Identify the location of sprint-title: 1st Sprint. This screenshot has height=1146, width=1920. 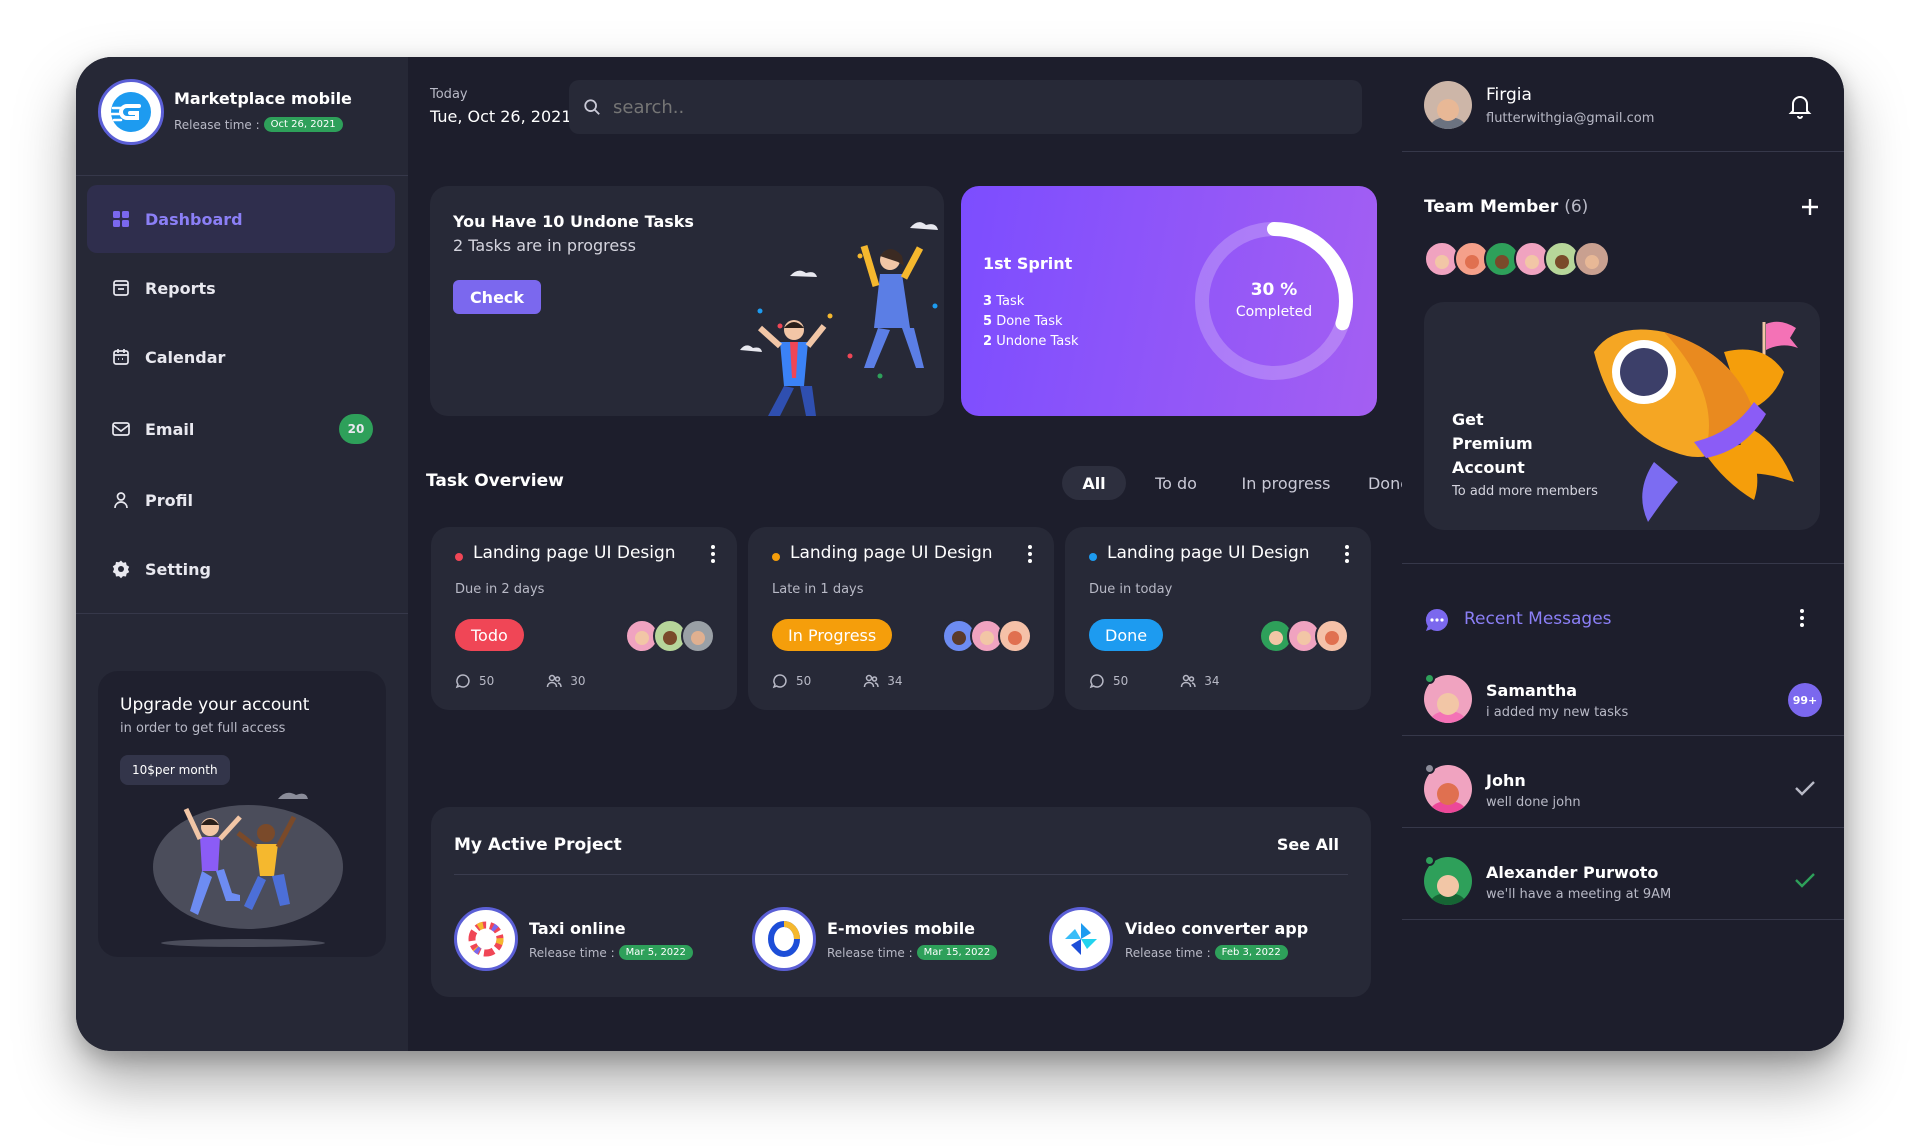
(1028, 263).